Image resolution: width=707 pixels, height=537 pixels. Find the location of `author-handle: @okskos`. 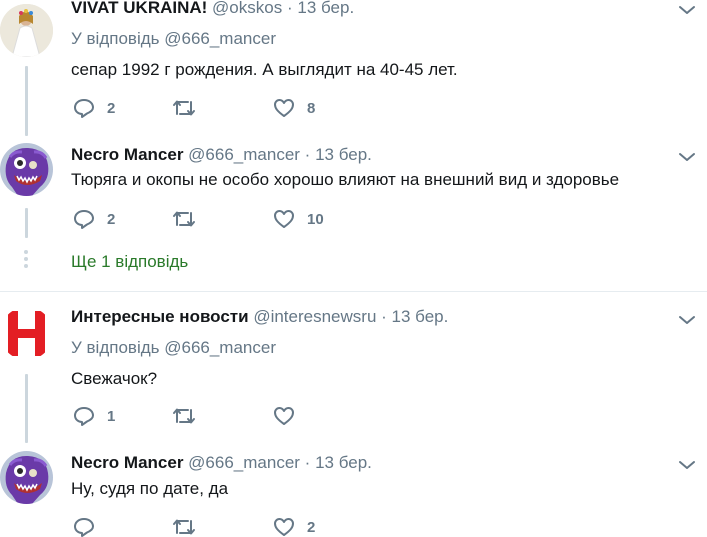

author-handle: @okskos is located at coordinates (247, 8).